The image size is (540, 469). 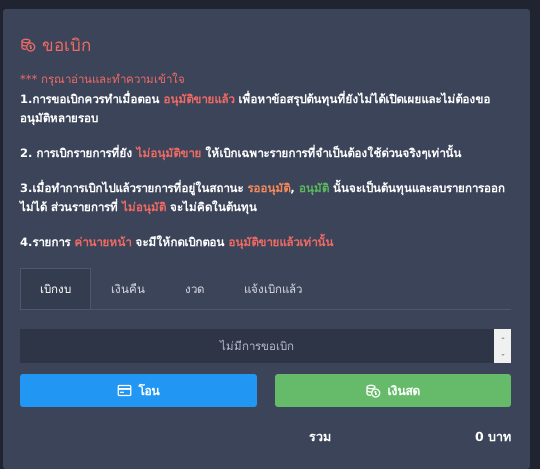 I want to click on tab: งวด, so click(x=194, y=288).